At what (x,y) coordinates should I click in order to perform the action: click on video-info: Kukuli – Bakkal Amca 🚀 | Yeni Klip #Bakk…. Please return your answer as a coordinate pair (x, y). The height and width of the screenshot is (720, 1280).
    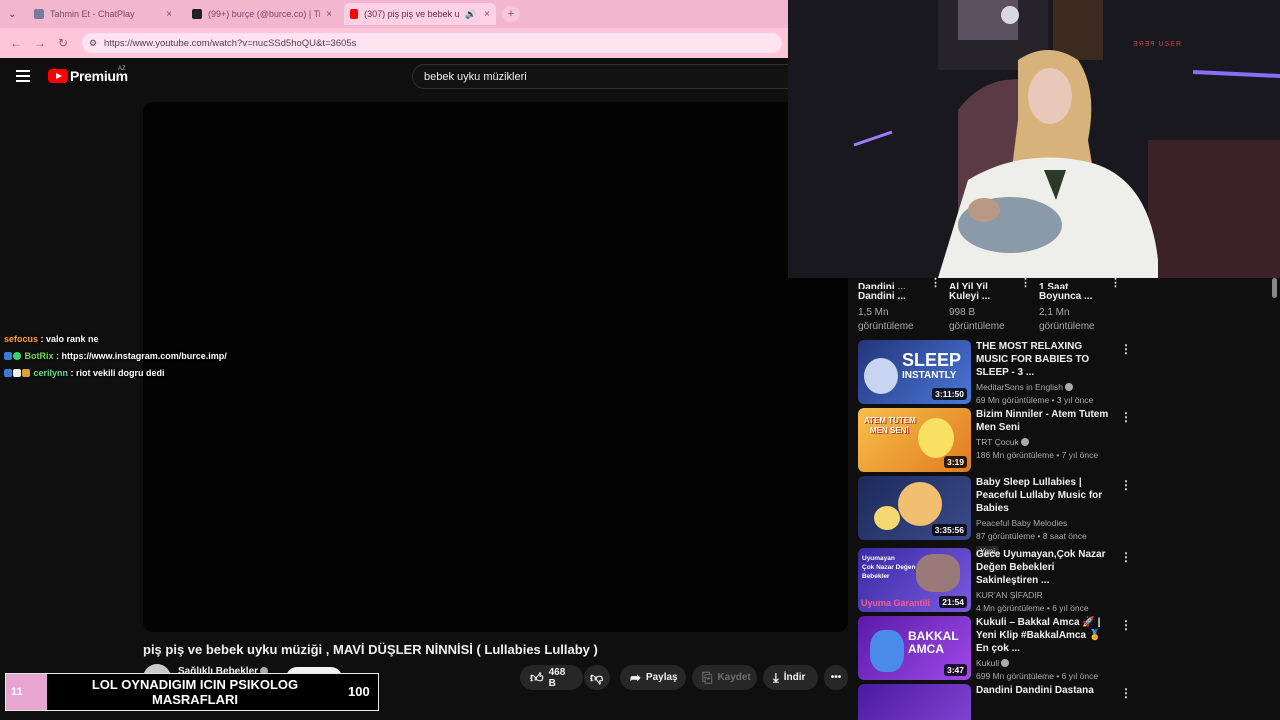
    Looking at the image, I should click on (1046, 648).